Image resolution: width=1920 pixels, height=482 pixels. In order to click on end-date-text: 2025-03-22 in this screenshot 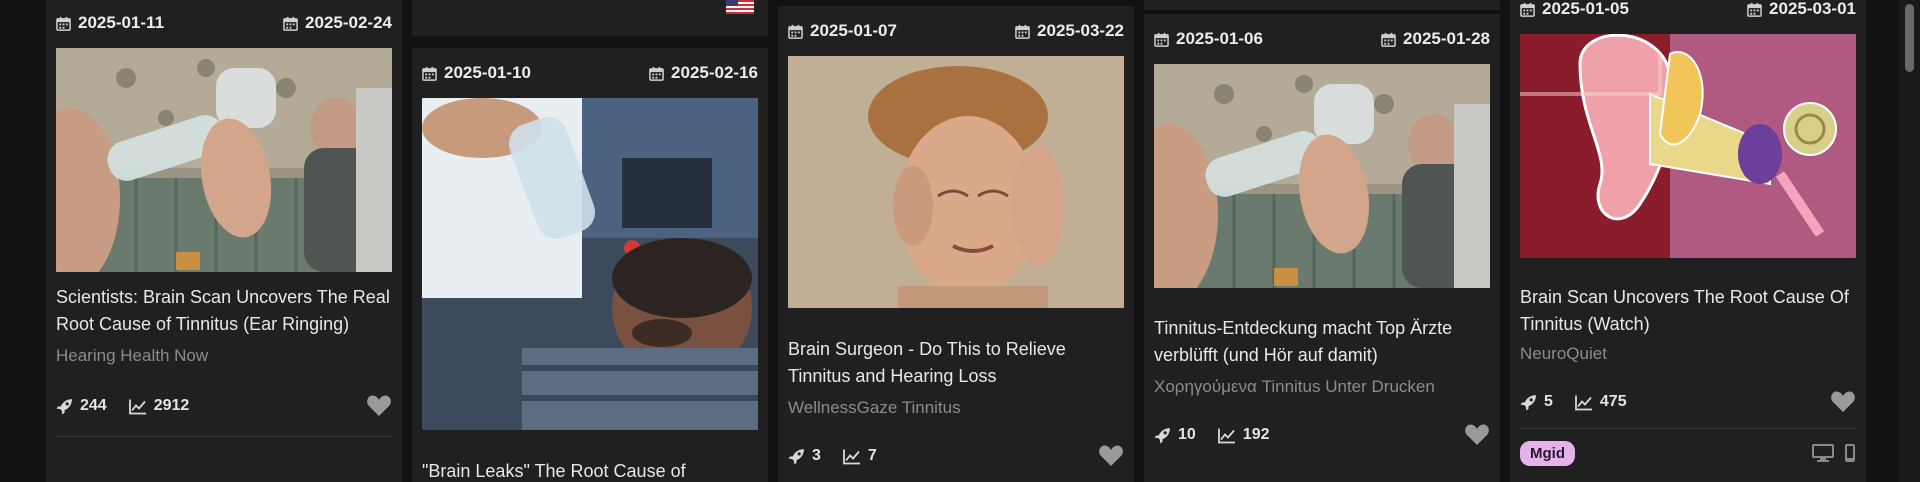, I will do `click(1080, 30)`.